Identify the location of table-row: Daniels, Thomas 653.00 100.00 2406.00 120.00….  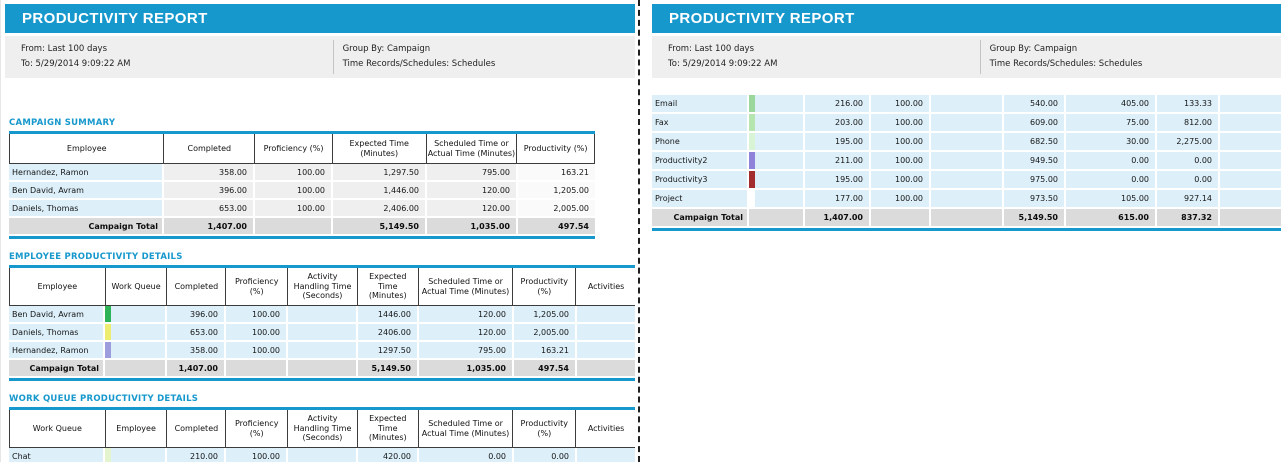
(322, 332).